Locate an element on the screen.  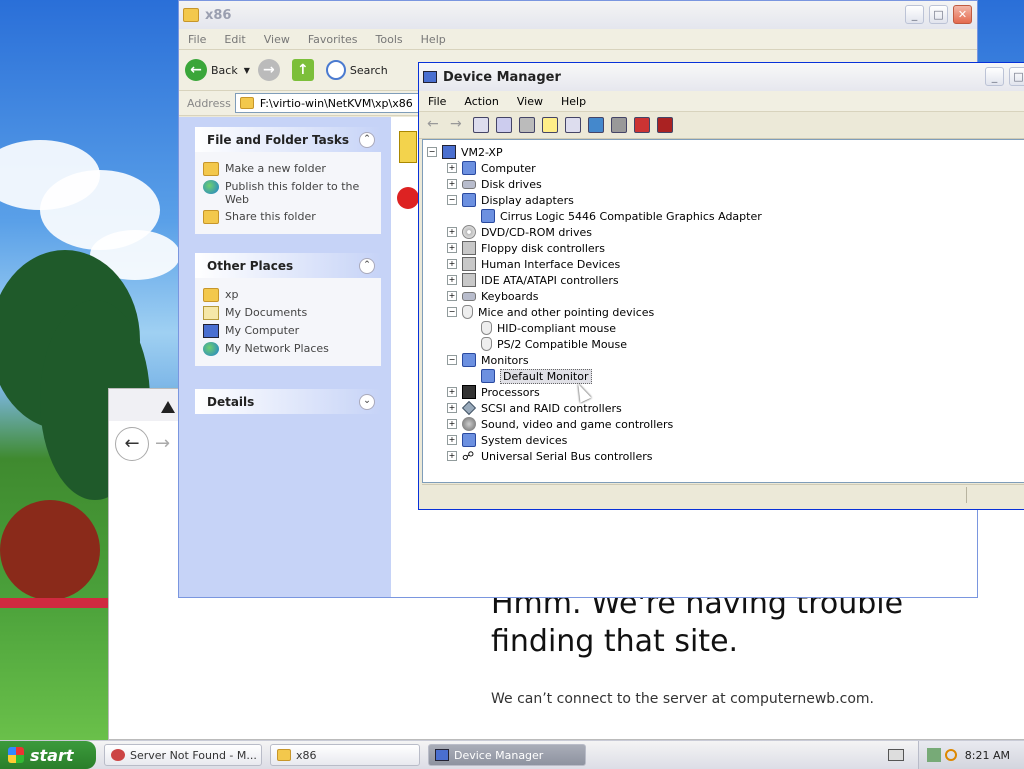
tree-item-display-adapters: − Display adapters is located at coordinates (510, 200).